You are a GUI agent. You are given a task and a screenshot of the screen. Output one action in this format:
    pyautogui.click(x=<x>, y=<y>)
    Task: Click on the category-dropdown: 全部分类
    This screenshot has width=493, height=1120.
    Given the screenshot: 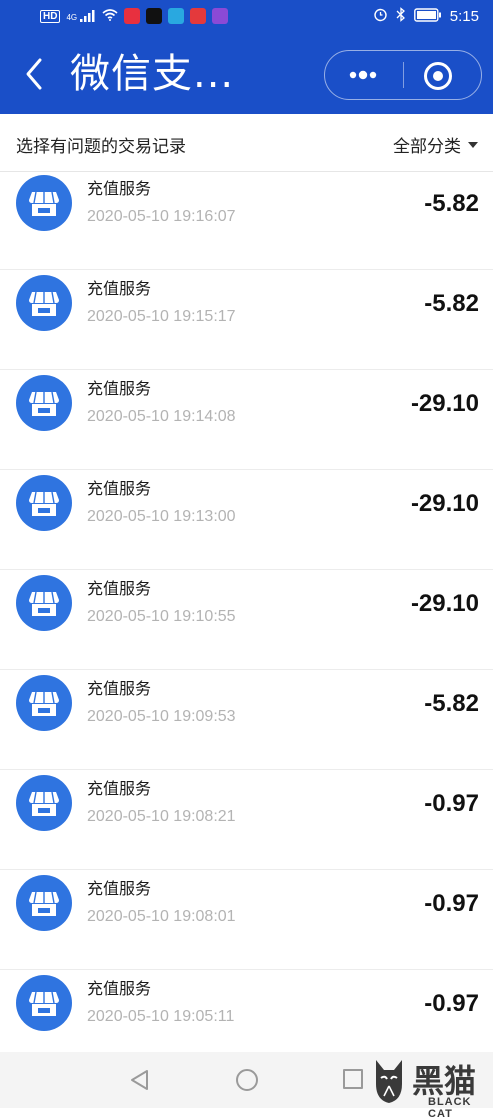 What is the action you would take?
    pyautogui.click(x=436, y=144)
    